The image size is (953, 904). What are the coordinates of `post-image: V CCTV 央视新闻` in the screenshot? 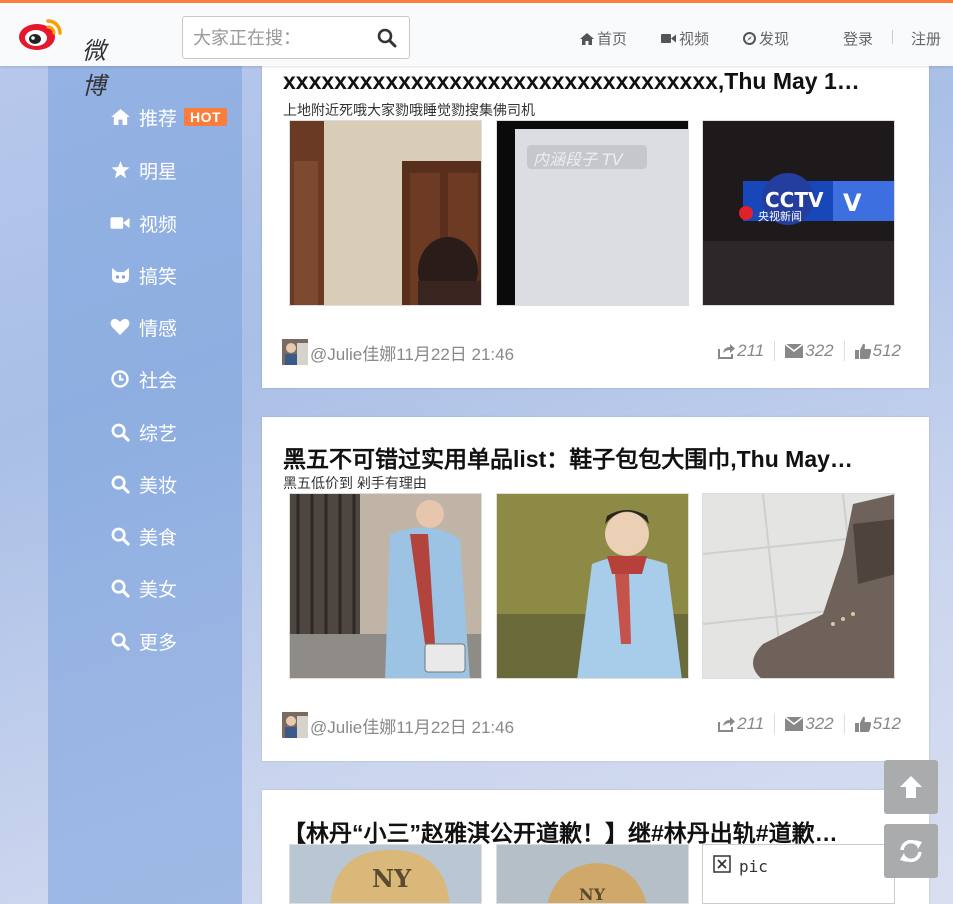 It's located at (798, 213).